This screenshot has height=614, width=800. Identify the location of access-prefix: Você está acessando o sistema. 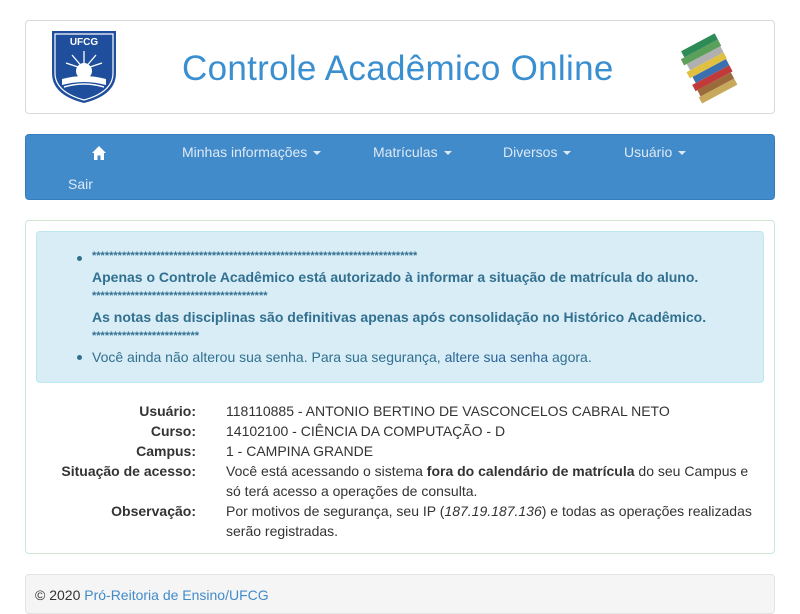
(324, 471).